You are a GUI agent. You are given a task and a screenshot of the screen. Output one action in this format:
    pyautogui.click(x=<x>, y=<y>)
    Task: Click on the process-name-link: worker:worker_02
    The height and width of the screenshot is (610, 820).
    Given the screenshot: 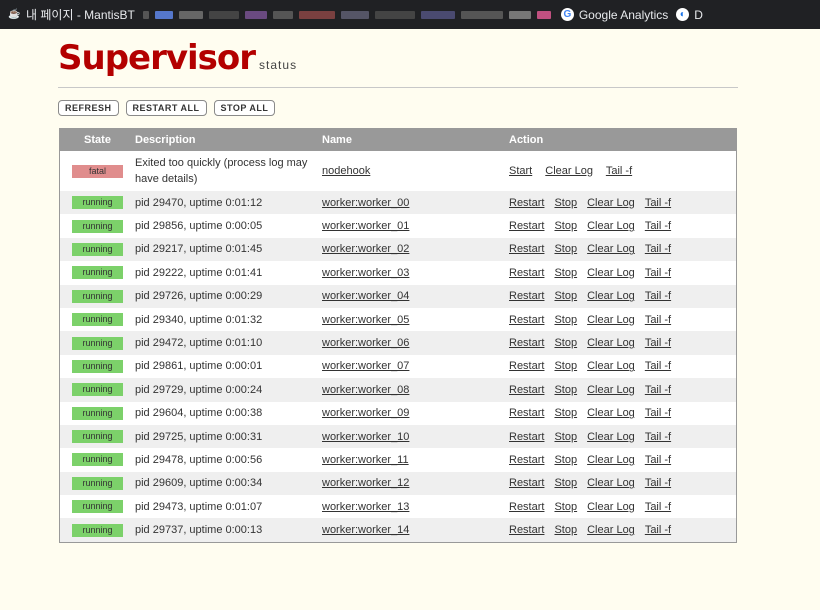 What is the action you would take?
    pyautogui.click(x=365, y=249)
    